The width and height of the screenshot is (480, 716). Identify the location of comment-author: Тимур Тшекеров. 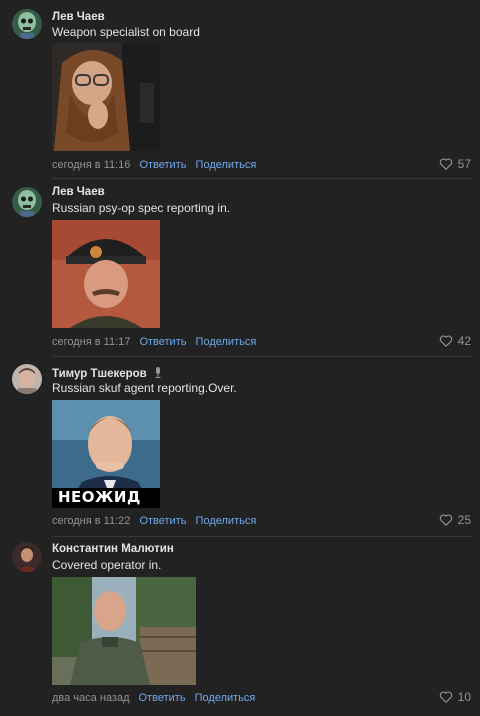
(107, 373).